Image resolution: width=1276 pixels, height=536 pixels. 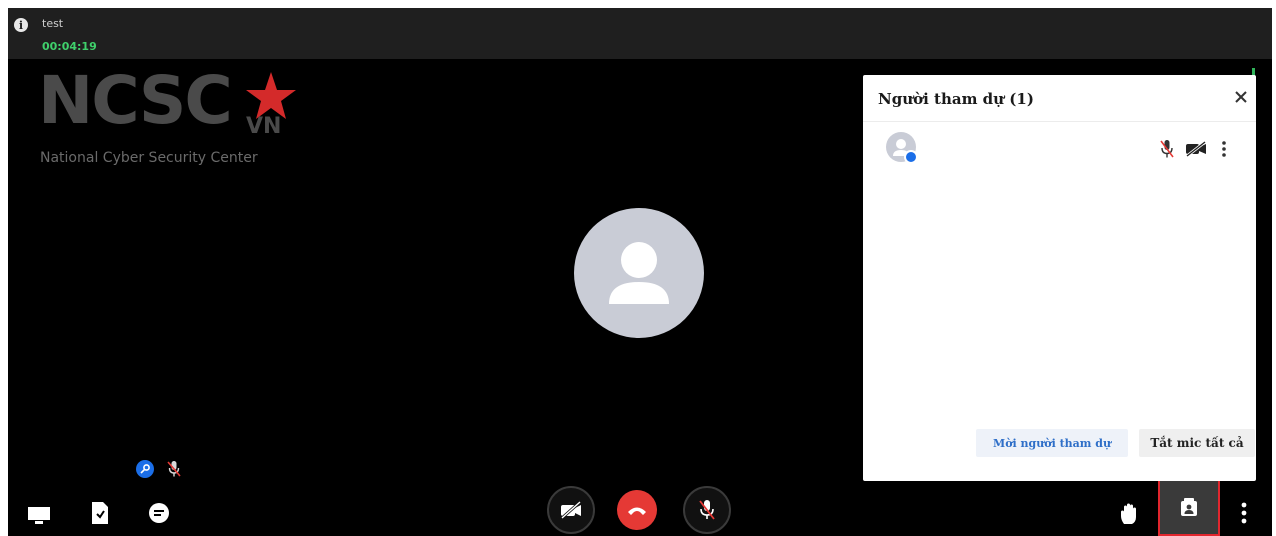 I want to click on chat-icon, so click(x=159, y=513).